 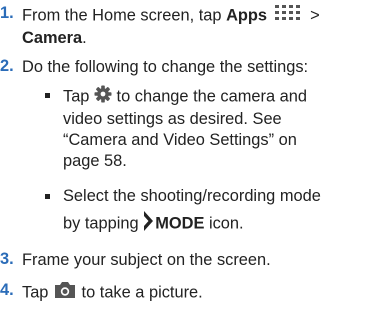 I want to click on step-number: 2., so click(x=7, y=66).